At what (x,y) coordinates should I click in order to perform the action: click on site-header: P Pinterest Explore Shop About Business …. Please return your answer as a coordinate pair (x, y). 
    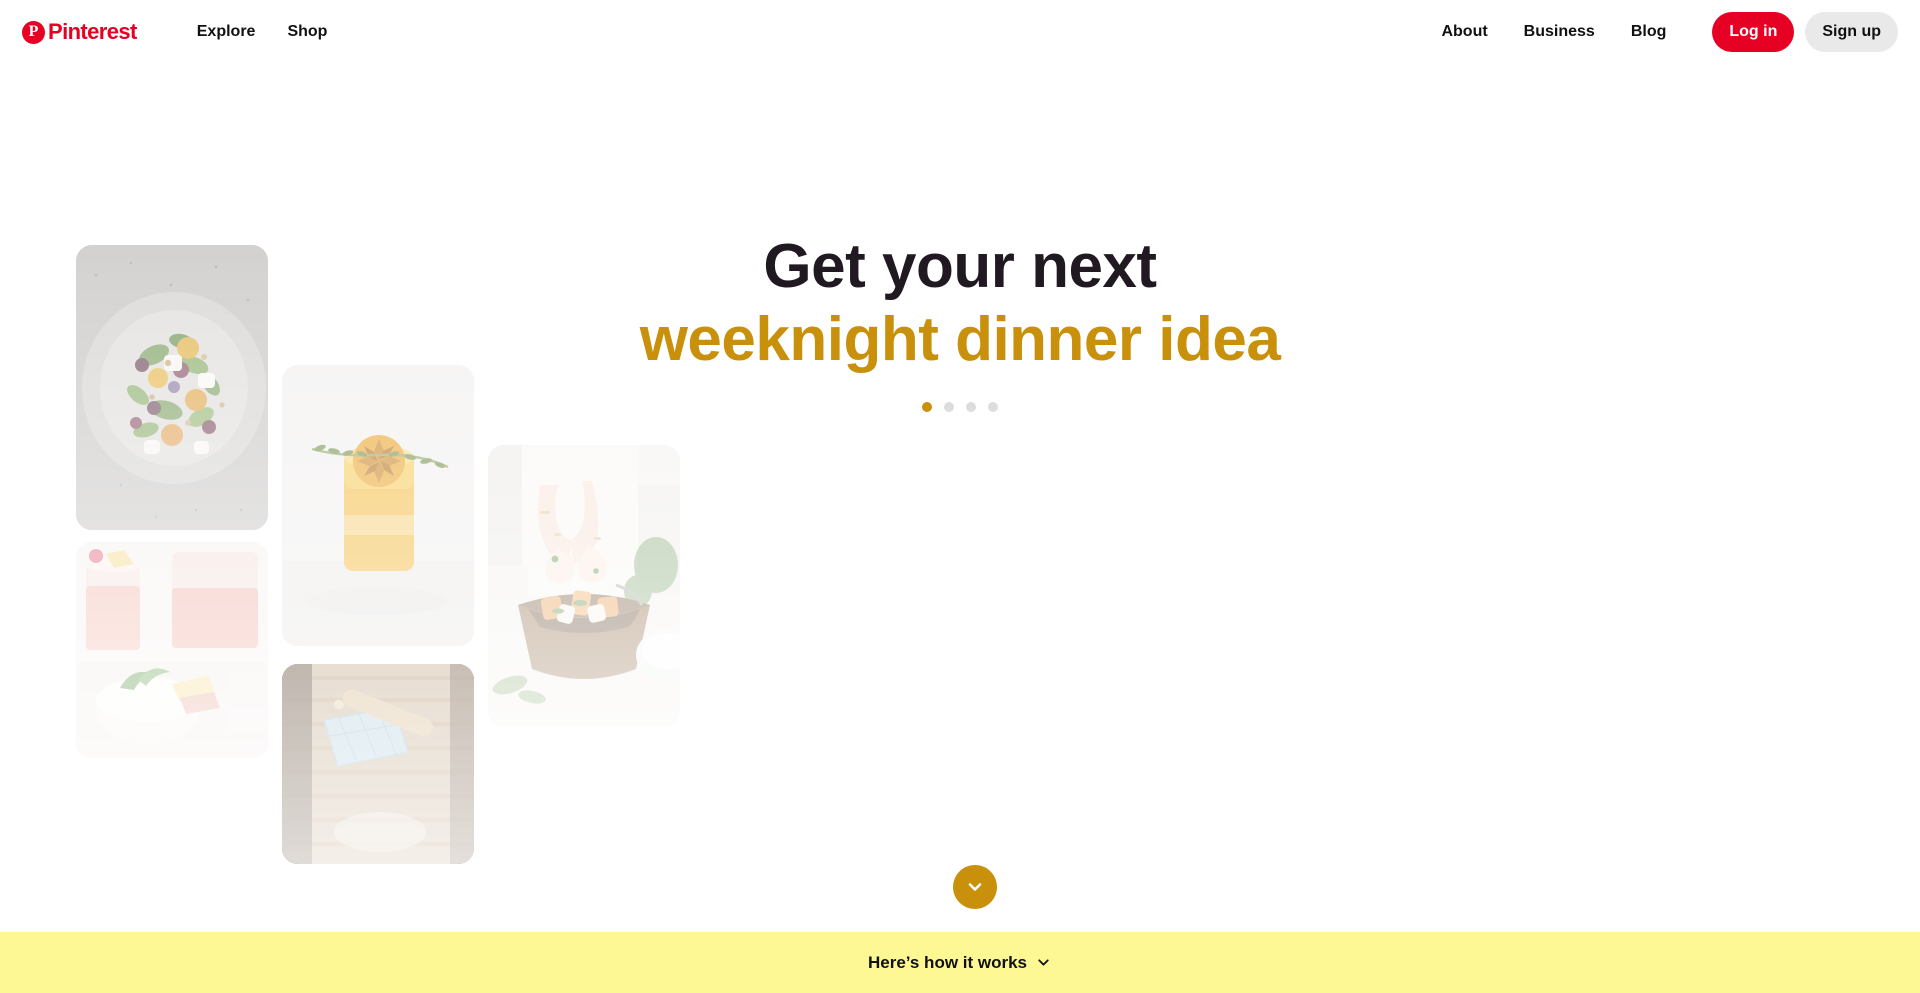
    Looking at the image, I should click on (960, 32).